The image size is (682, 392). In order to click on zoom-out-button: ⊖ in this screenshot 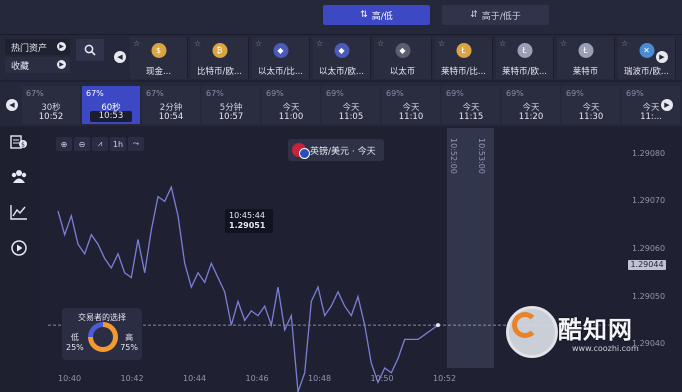, I will do `click(82, 144)`.